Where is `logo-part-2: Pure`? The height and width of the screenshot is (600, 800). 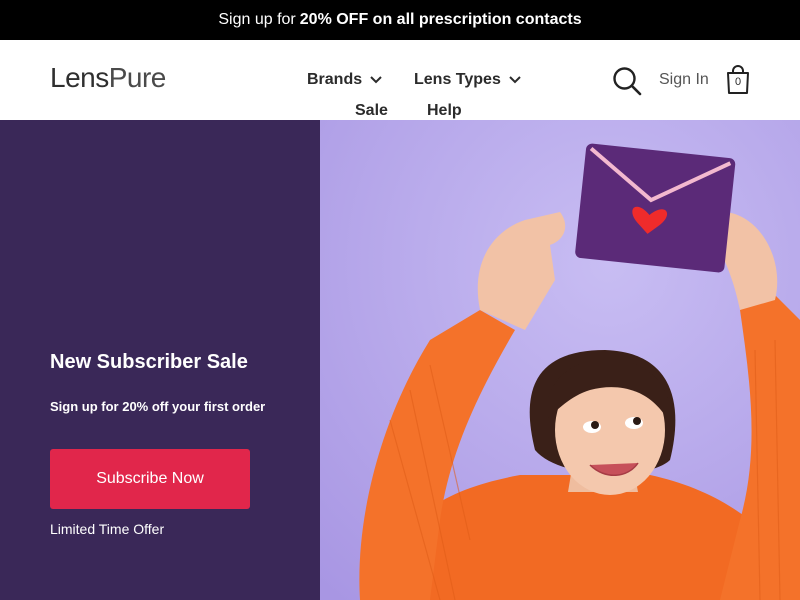 logo-part-2: Pure is located at coordinates (137, 77).